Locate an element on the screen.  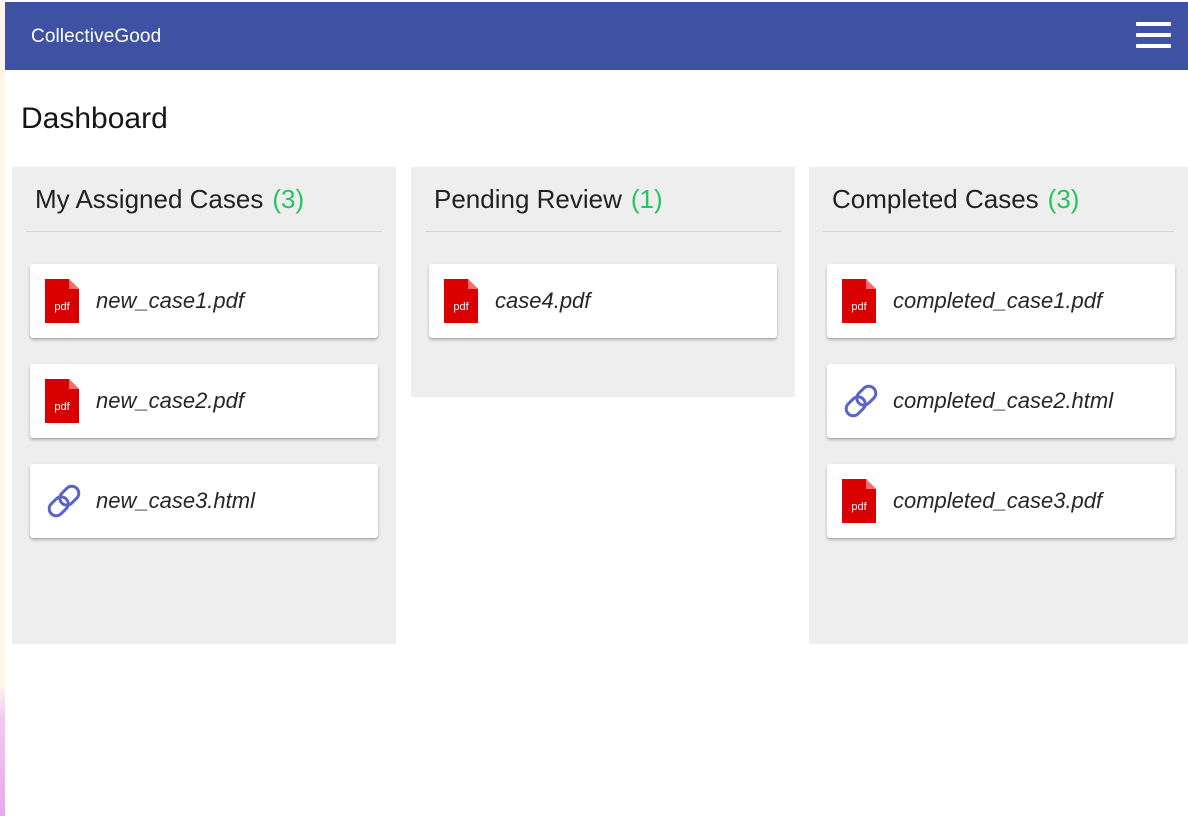
column-header: Completed Cases (3) is located at coordinates (998, 199).